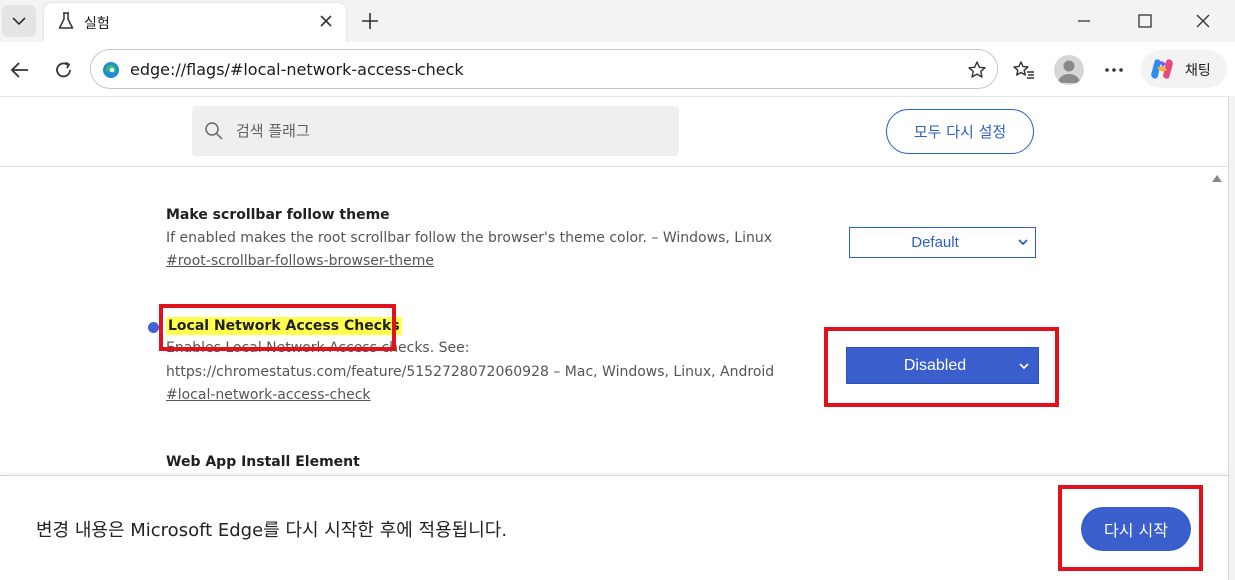 Image resolution: width=1235 pixels, height=580 pixels. I want to click on annotation-box-select, so click(941, 367).